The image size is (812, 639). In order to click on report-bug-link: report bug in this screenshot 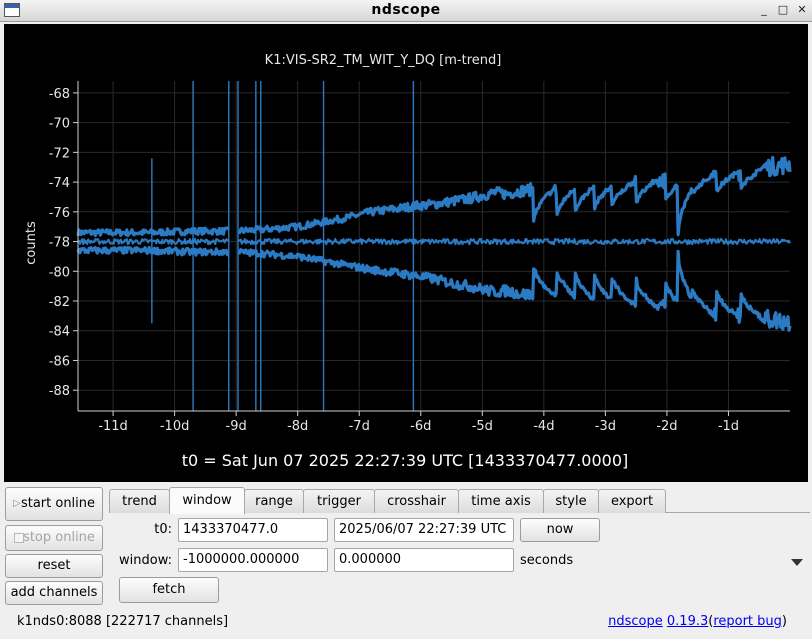, I will do `click(747, 621)`.